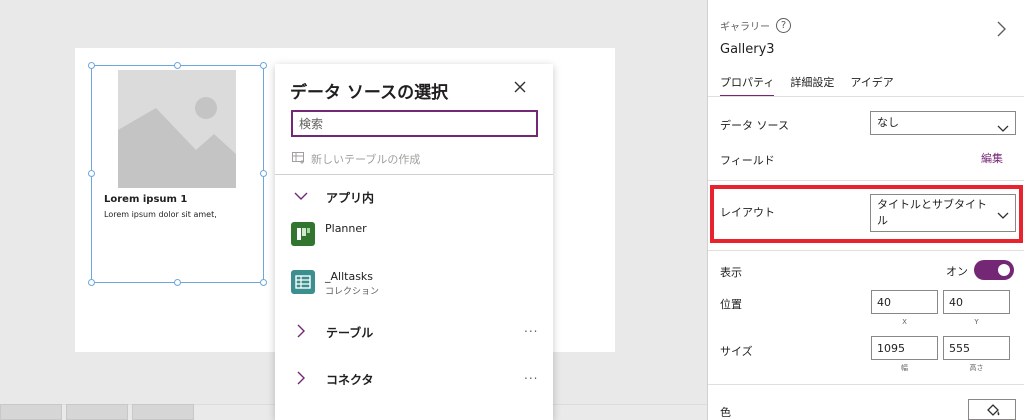 Image resolution: width=1024 pixels, height=420 pixels. I want to click on resize-handle-top-center, so click(177, 65).